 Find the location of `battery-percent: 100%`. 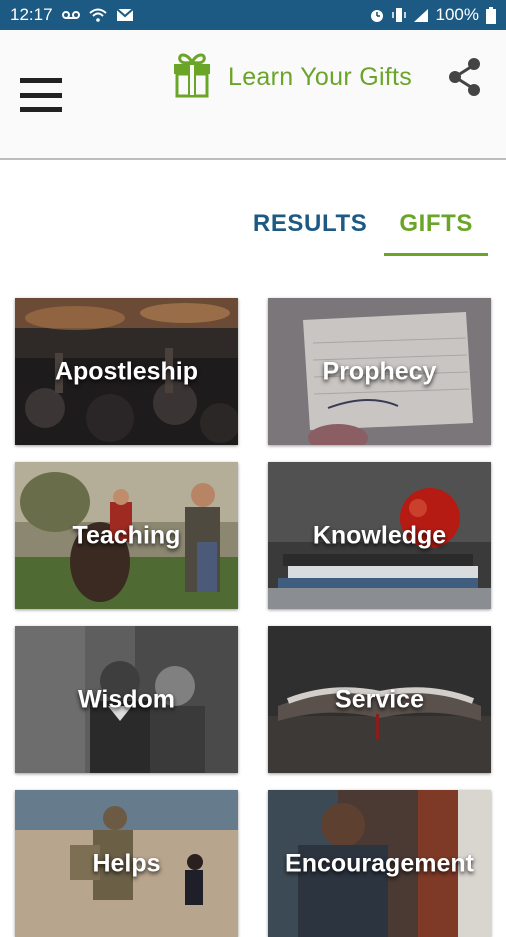

battery-percent: 100% is located at coordinates (457, 14).